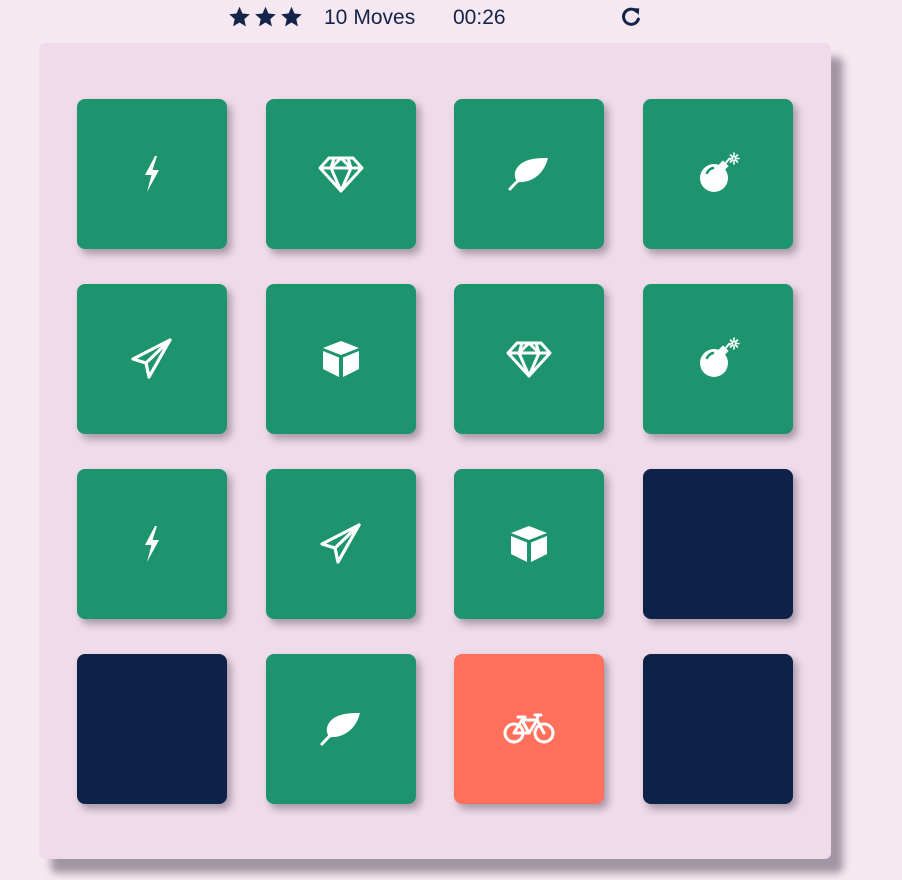 The image size is (902, 880). What do you see at coordinates (384, 17) in the screenshot?
I see `moves-label: Moves` at bounding box center [384, 17].